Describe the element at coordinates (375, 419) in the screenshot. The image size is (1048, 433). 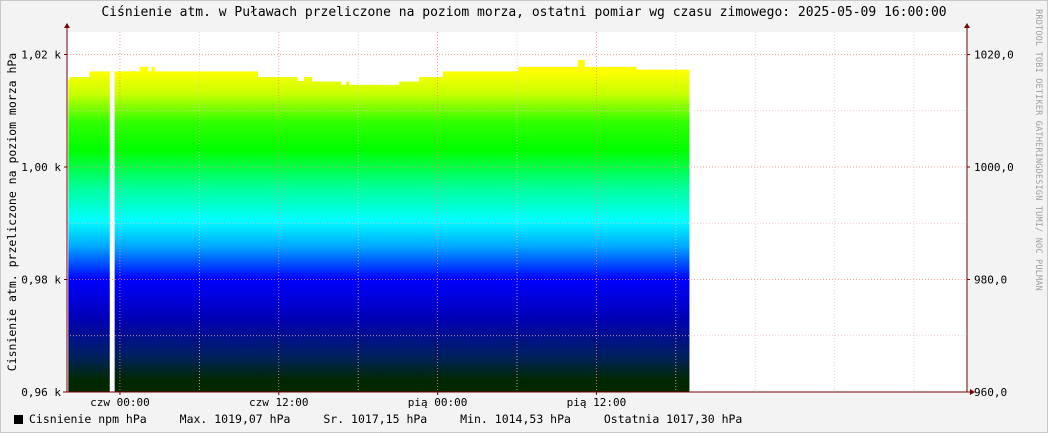
I see `legend-avg: Sr. 1017,15 hPa` at that location.